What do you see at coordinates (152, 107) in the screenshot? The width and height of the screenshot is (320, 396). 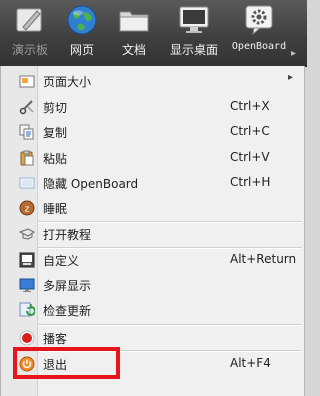 I see `menu-item-cut: 剪切 Ctrl+X` at bounding box center [152, 107].